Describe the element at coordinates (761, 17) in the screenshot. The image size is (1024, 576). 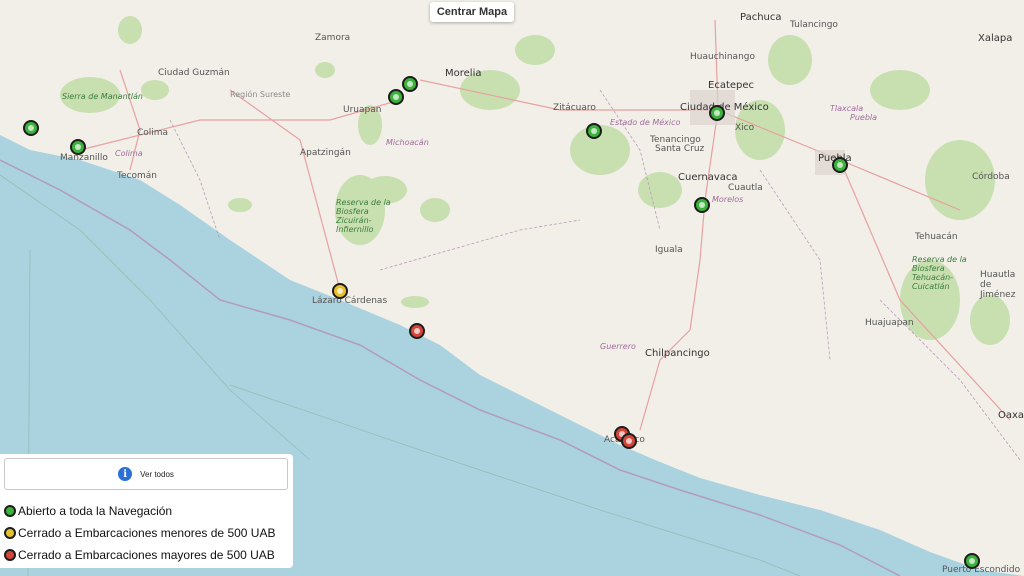
I see `label-pachuca: Pachuca` at that location.